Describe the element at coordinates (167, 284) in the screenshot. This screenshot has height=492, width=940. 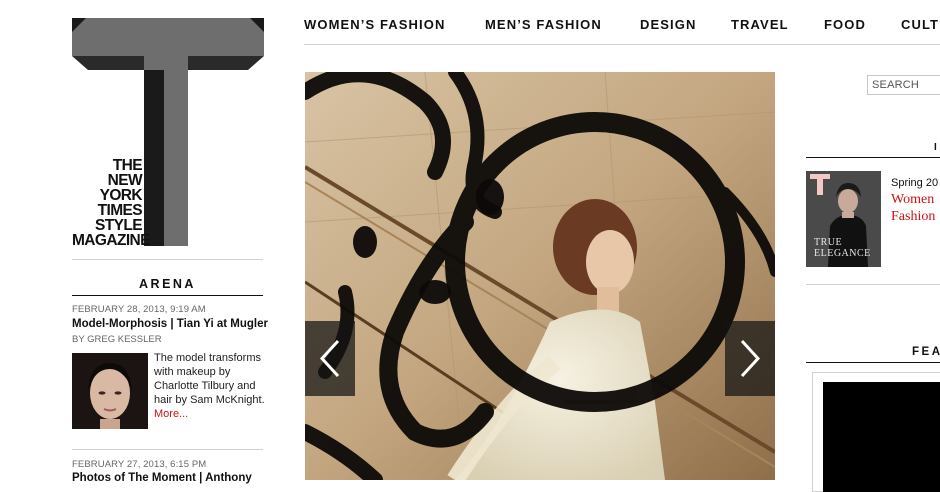
I see `section-title-arena: ARENA` at that location.